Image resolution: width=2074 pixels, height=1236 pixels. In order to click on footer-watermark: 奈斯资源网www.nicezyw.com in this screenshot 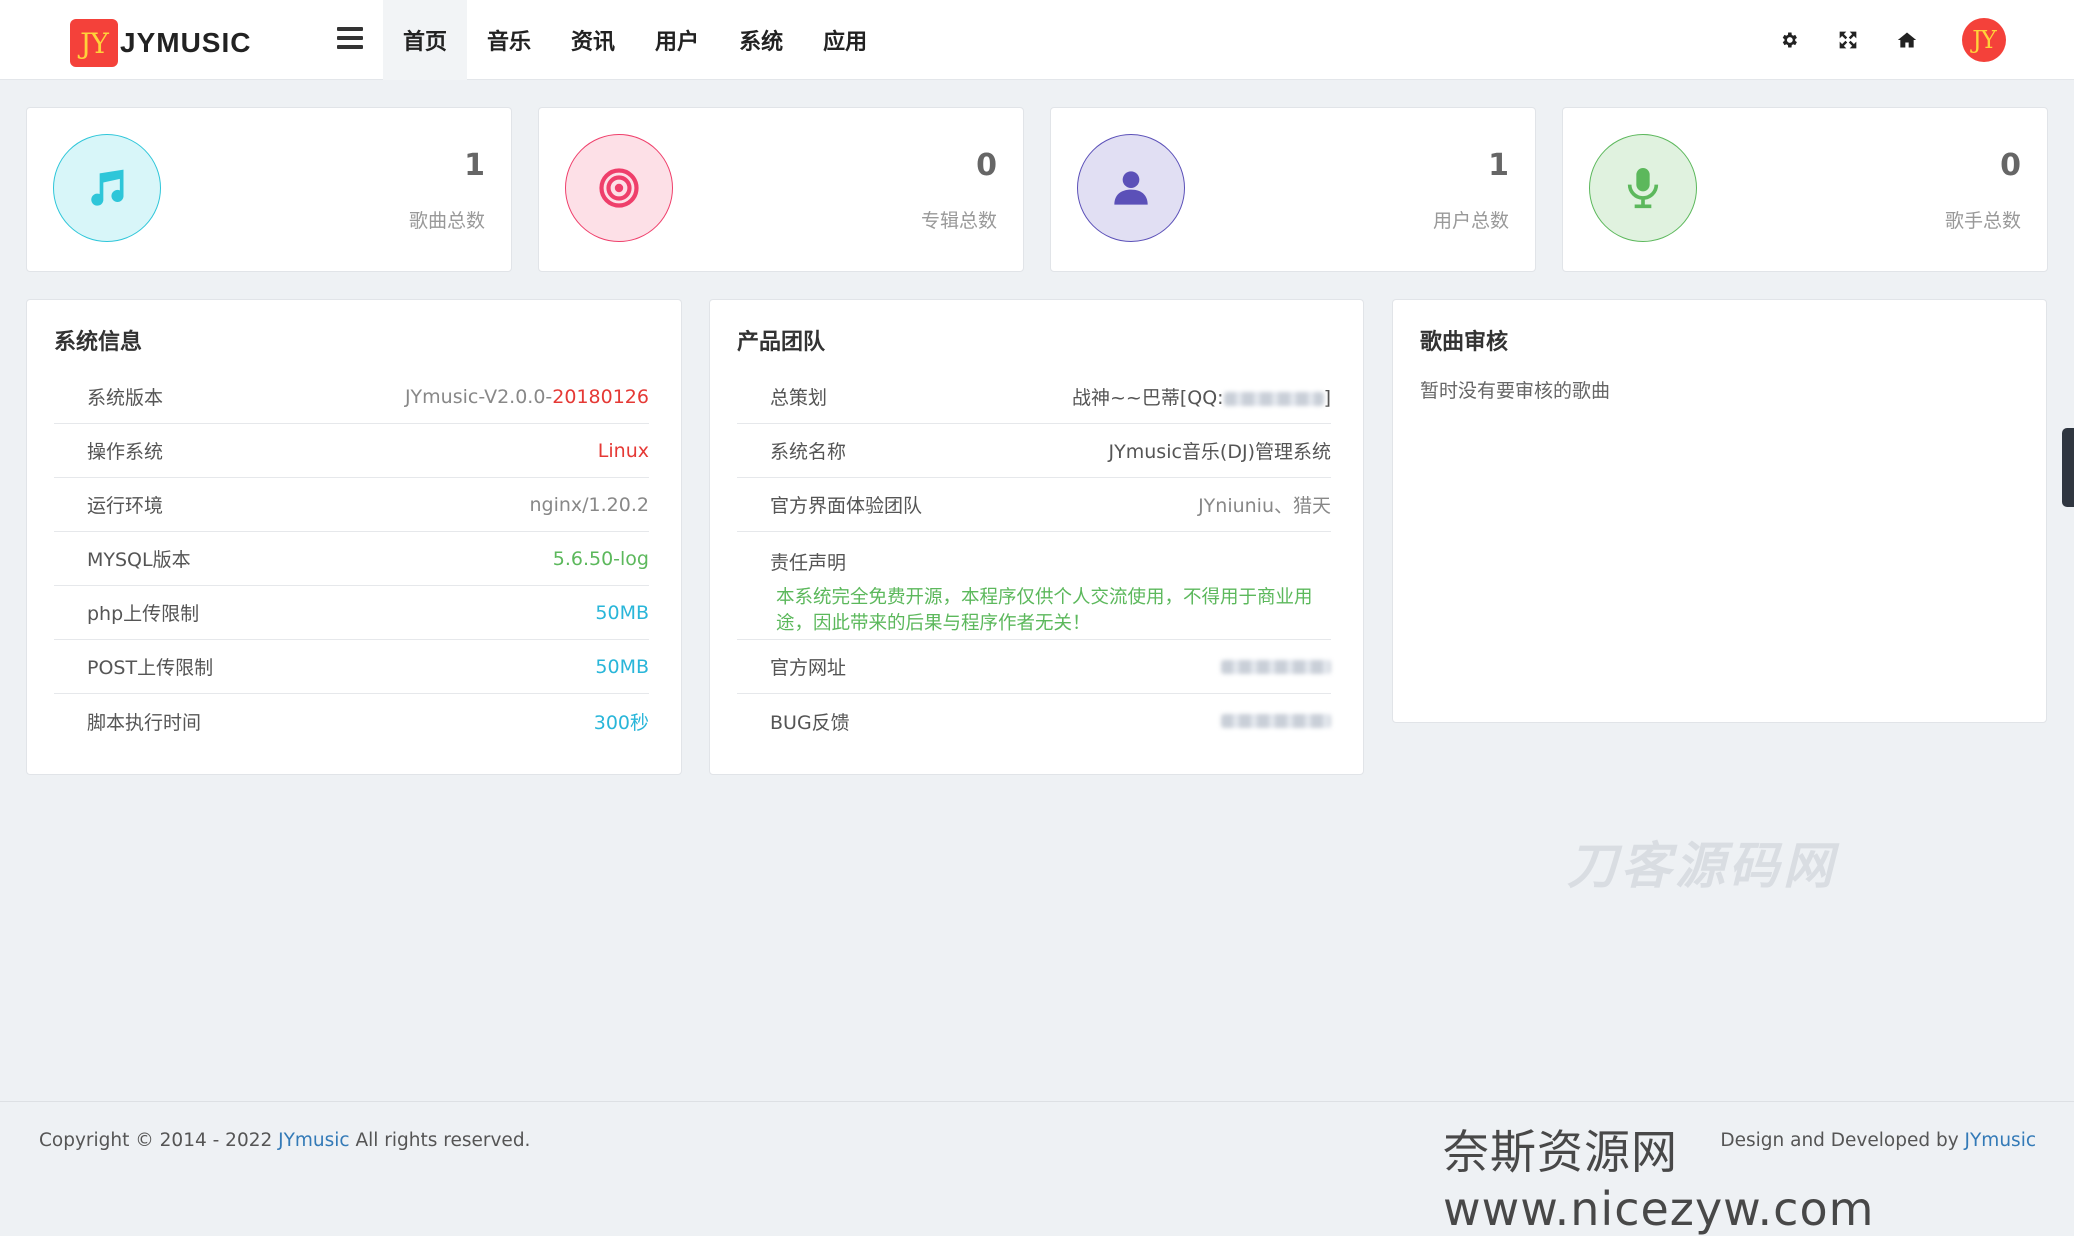, I will do `click(1659, 1180)`.